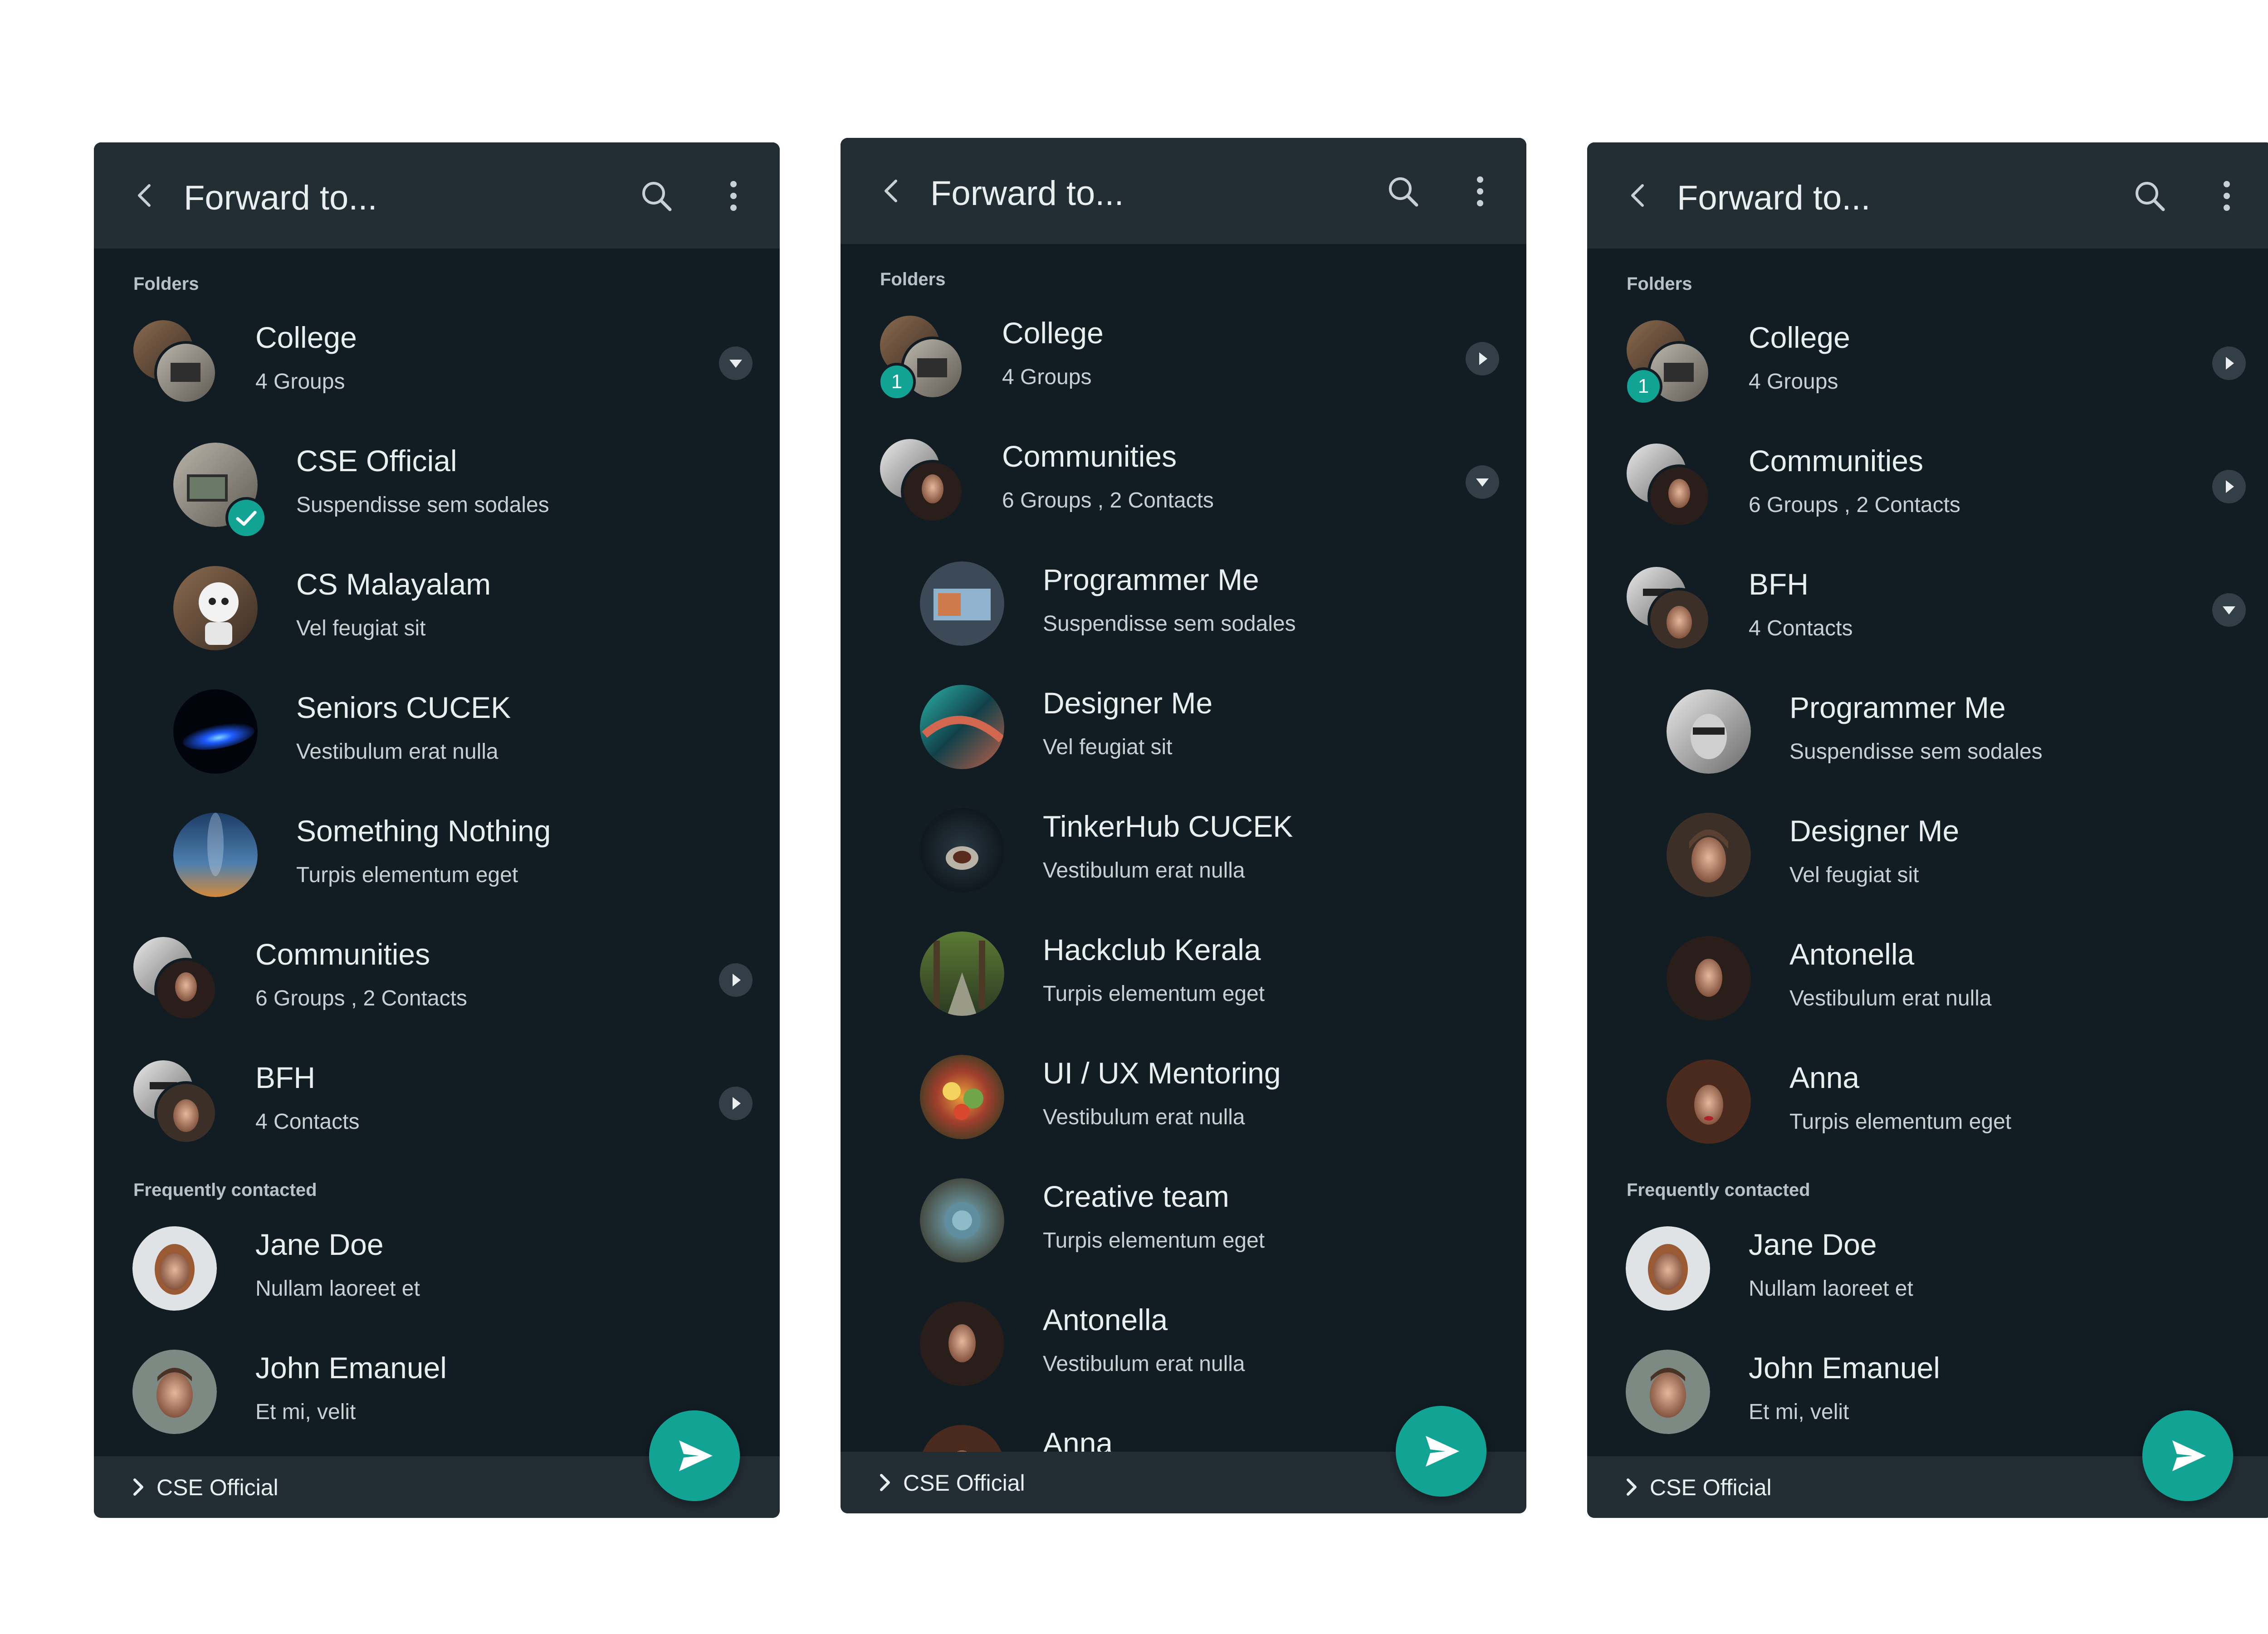  Describe the element at coordinates (1184, 1107) in the screenshot. I see `list-item-ui-ux-mentoring: UI / UX Mentoring Vestibulum erat nulla` at that location.